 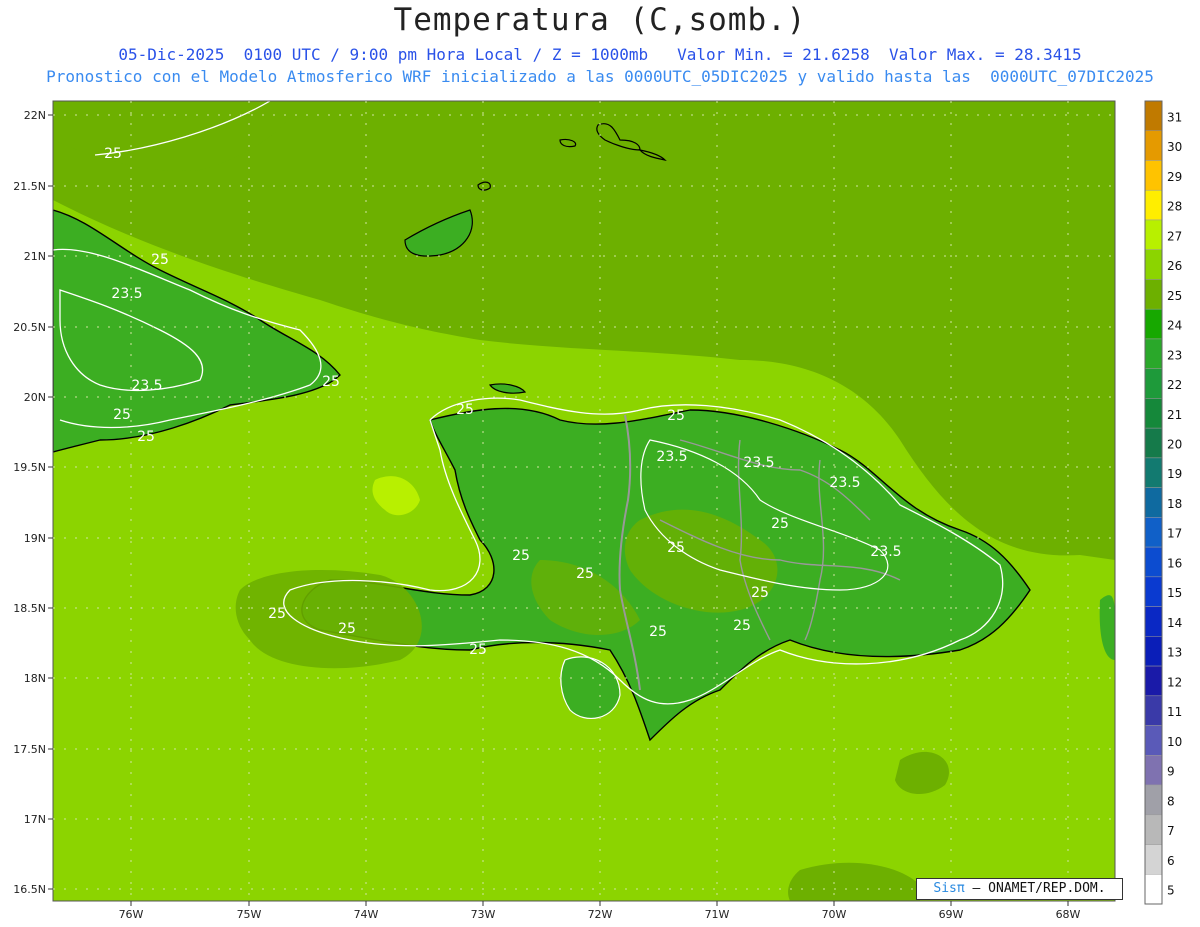 What do you see at coordinates (249, 914) in the screenshot?
I see `lon-tick-label: 75W` at bounding box center [249, 914].